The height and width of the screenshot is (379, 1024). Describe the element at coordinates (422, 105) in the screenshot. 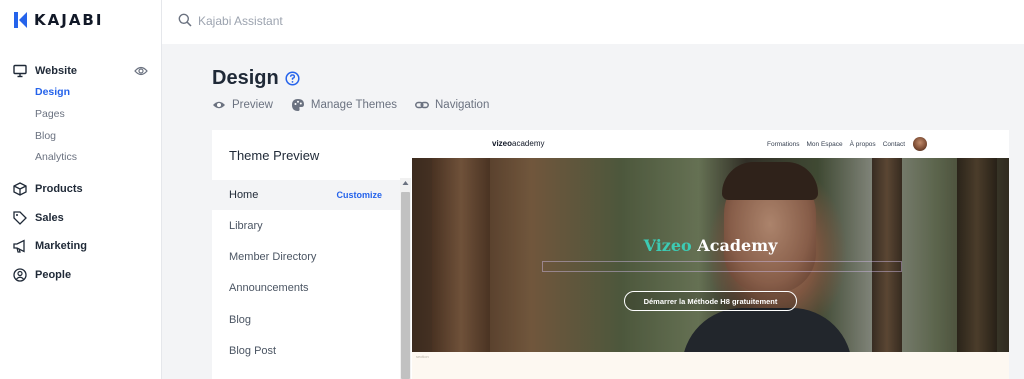

I see `link-icon` at that location.